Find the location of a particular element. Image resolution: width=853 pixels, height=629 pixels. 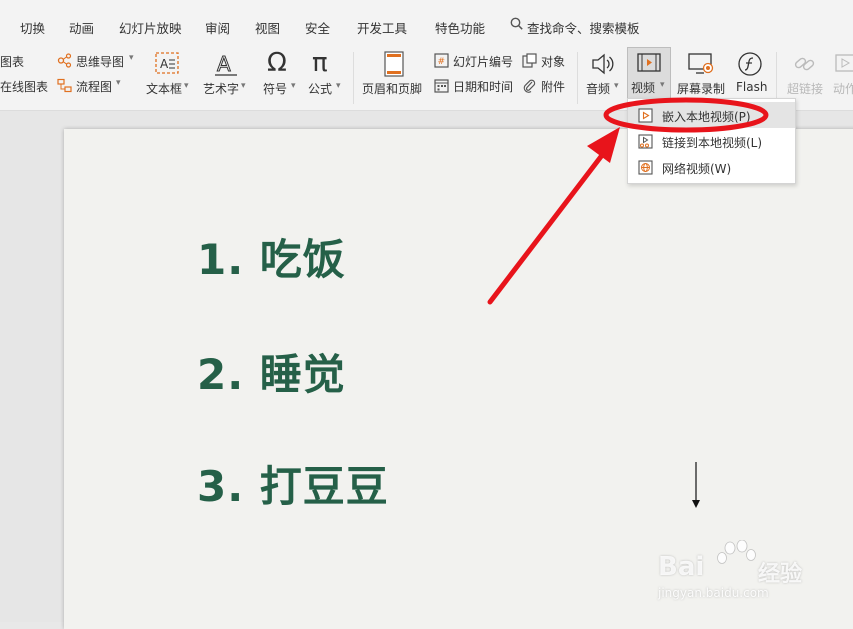

textbox-icon: A is located at coordinates (167, 63).